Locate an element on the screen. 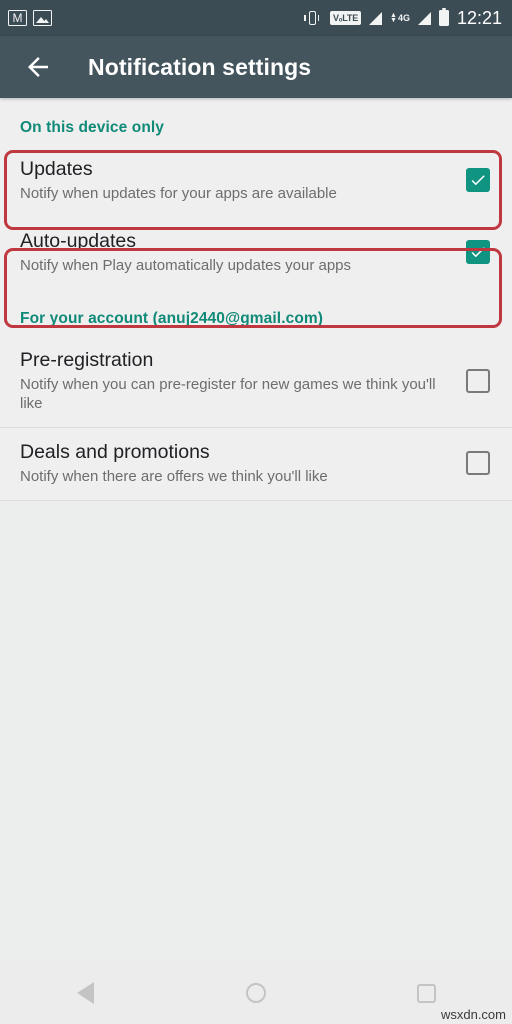 The height and width of the screenshot is (1024, 512). section-header-account: For your account (anuj2440@gmail.com) is located at coordinates (172, 318).